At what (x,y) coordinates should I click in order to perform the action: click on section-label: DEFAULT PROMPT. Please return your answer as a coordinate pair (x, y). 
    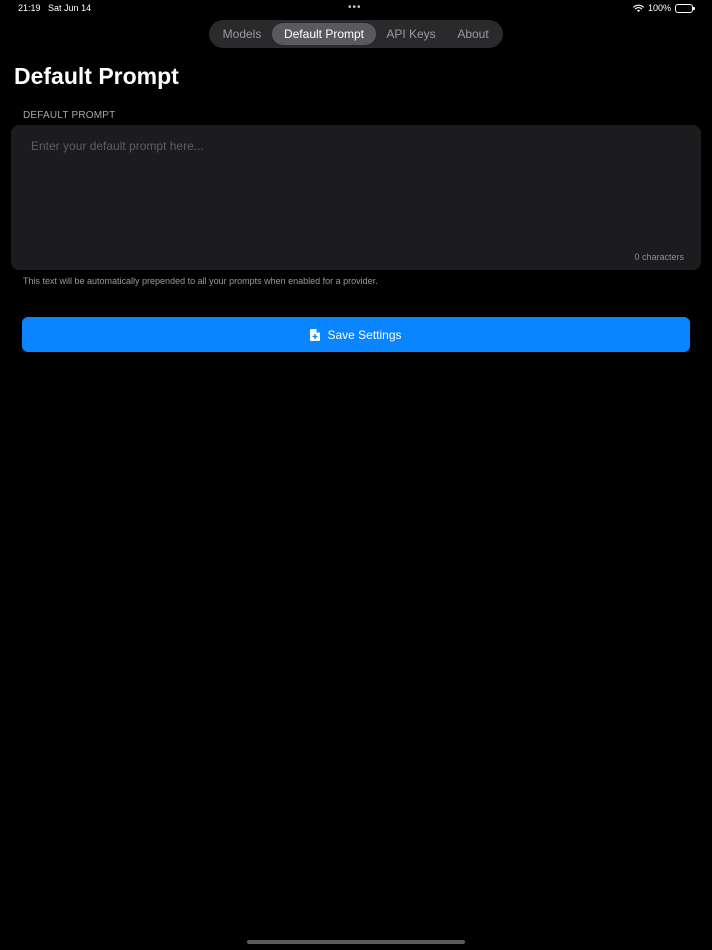
    Looking at the image, I should click on (69, 115).